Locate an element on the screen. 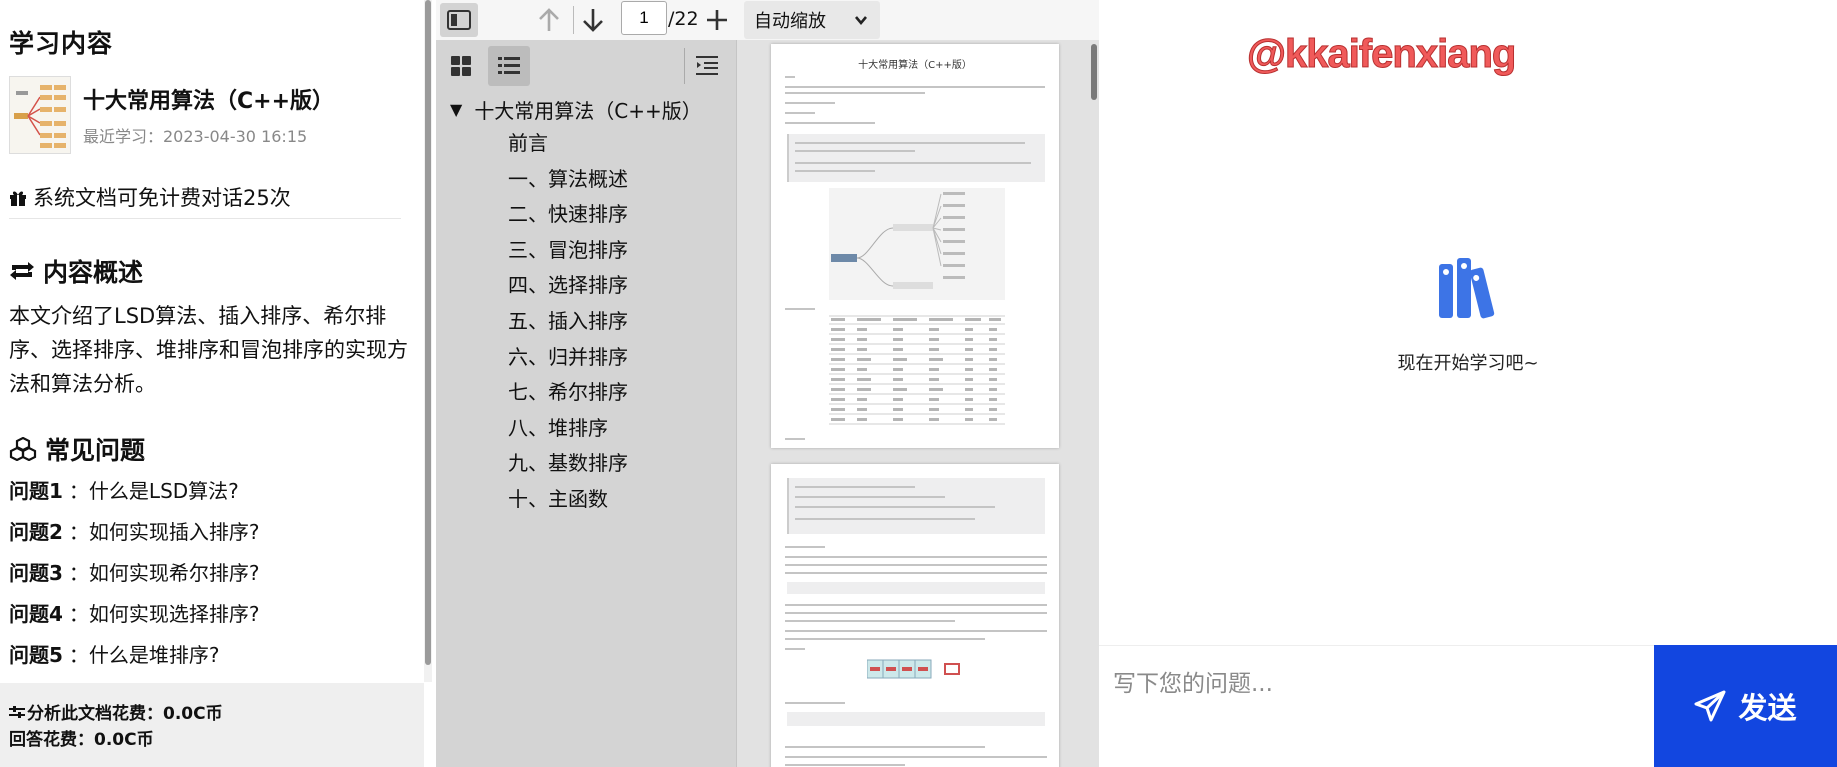 The height and width of the screenshot is (767, 1837). answer-cost: 回答花费：0.0C币 is located at coordinates (81, 740).